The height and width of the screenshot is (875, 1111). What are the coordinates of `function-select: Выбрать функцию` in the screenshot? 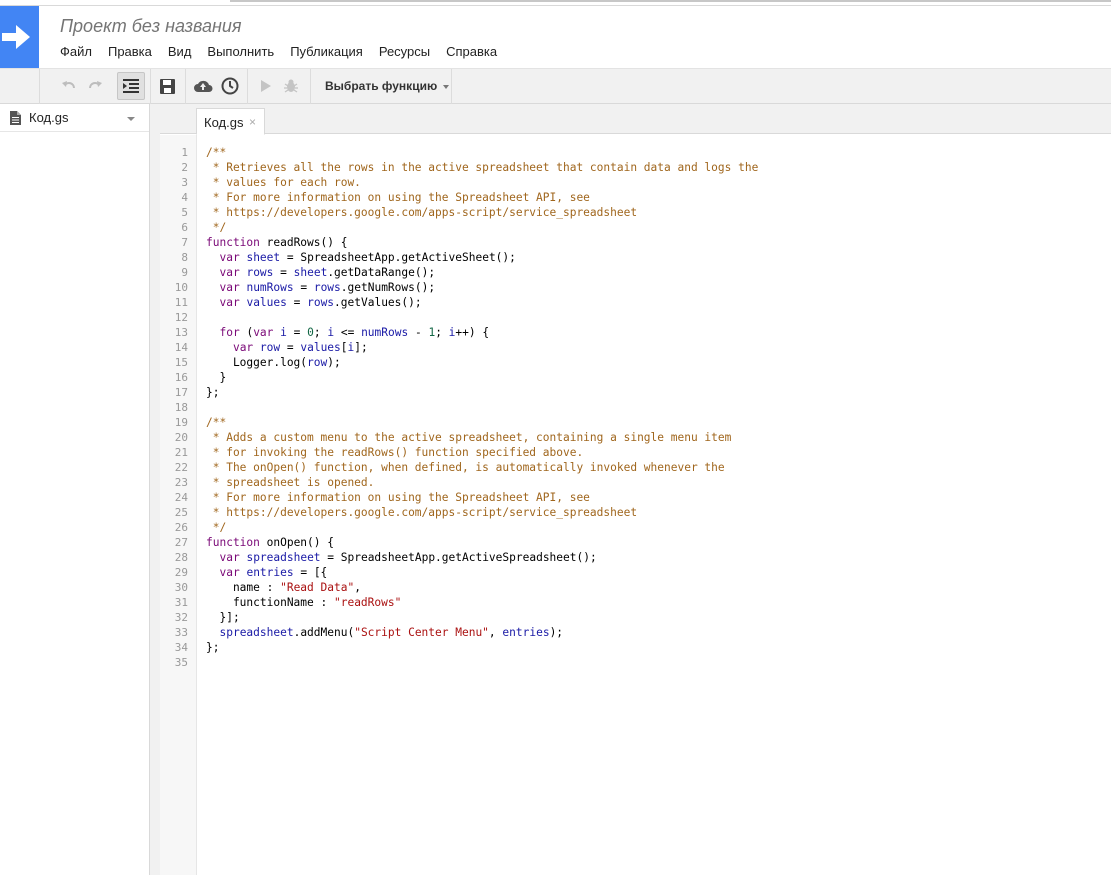 It's located at (387, 86).